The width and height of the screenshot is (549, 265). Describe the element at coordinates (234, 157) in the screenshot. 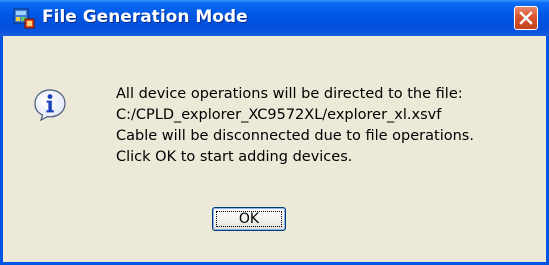

I see `message-line: Click OK to start adding devices.` at that location.